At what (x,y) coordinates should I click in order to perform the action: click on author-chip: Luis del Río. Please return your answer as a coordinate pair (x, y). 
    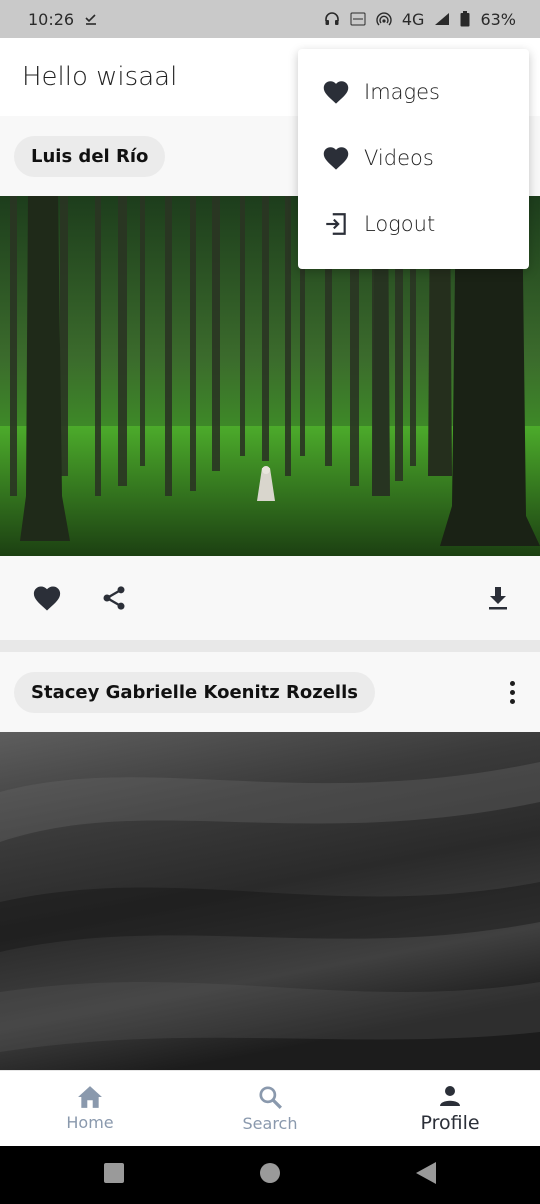
    Looking at the image, I should click on (90, 156).